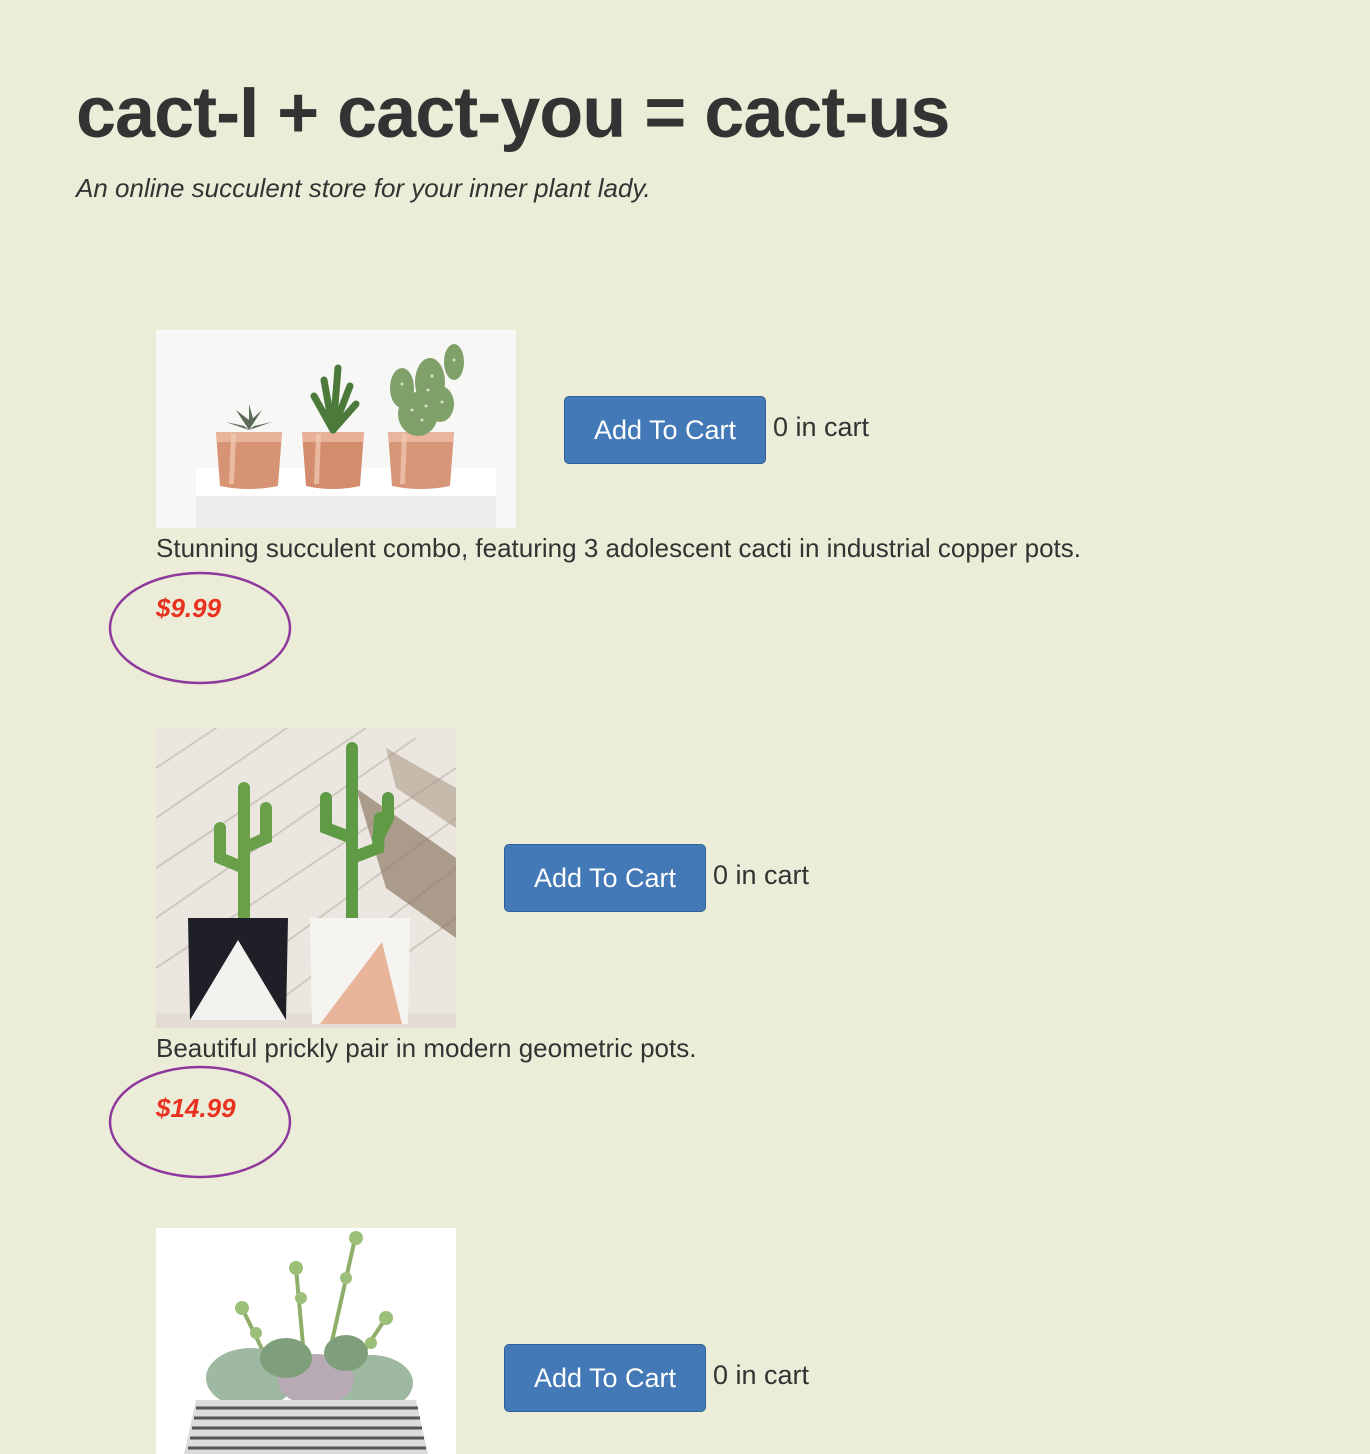 The height and width of the screenshot is (1454, 1370). Describe the element at coordinates (196, 1108) in the screenshot. I see `product-price: $14.99` at that location.